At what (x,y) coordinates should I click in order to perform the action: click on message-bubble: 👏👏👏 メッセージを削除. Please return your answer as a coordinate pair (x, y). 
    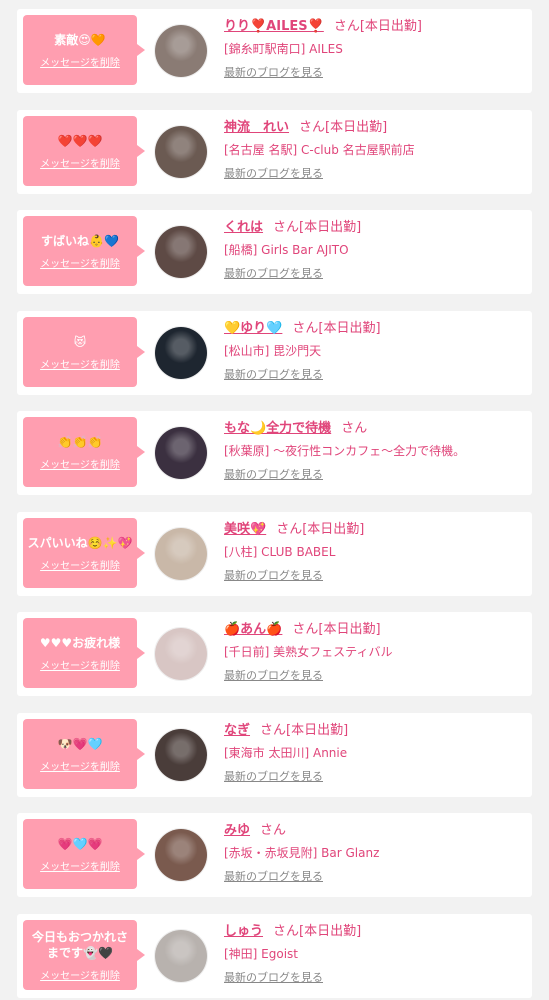
    Looking at the image, I should click on (84, 452).